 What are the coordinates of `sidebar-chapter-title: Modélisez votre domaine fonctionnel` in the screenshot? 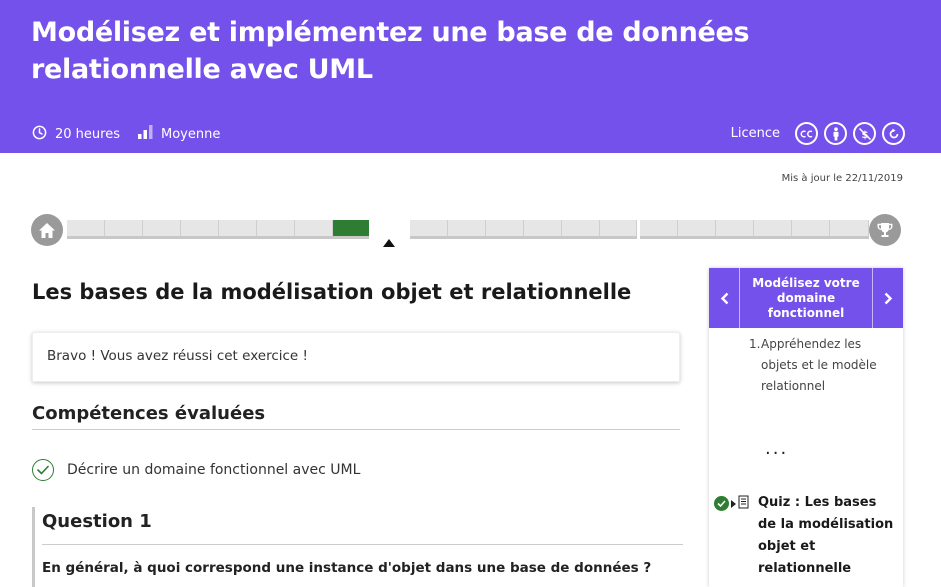 It's located at (806, 298).